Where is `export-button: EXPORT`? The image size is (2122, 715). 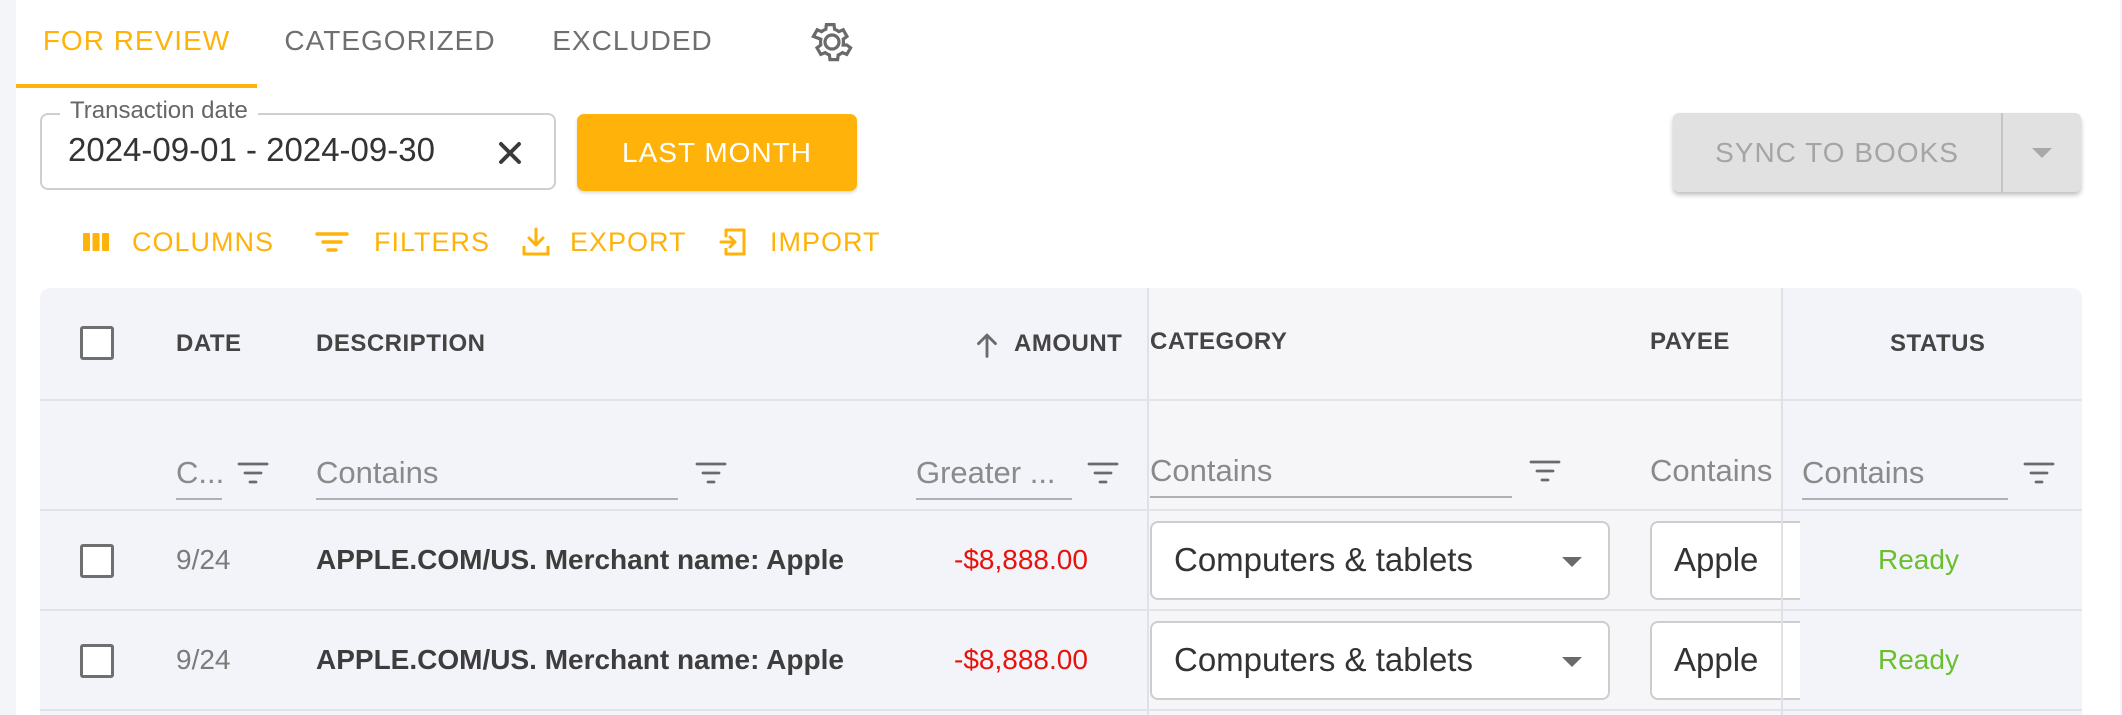 export-button: EXPORT is located at coordinates (603, 242).